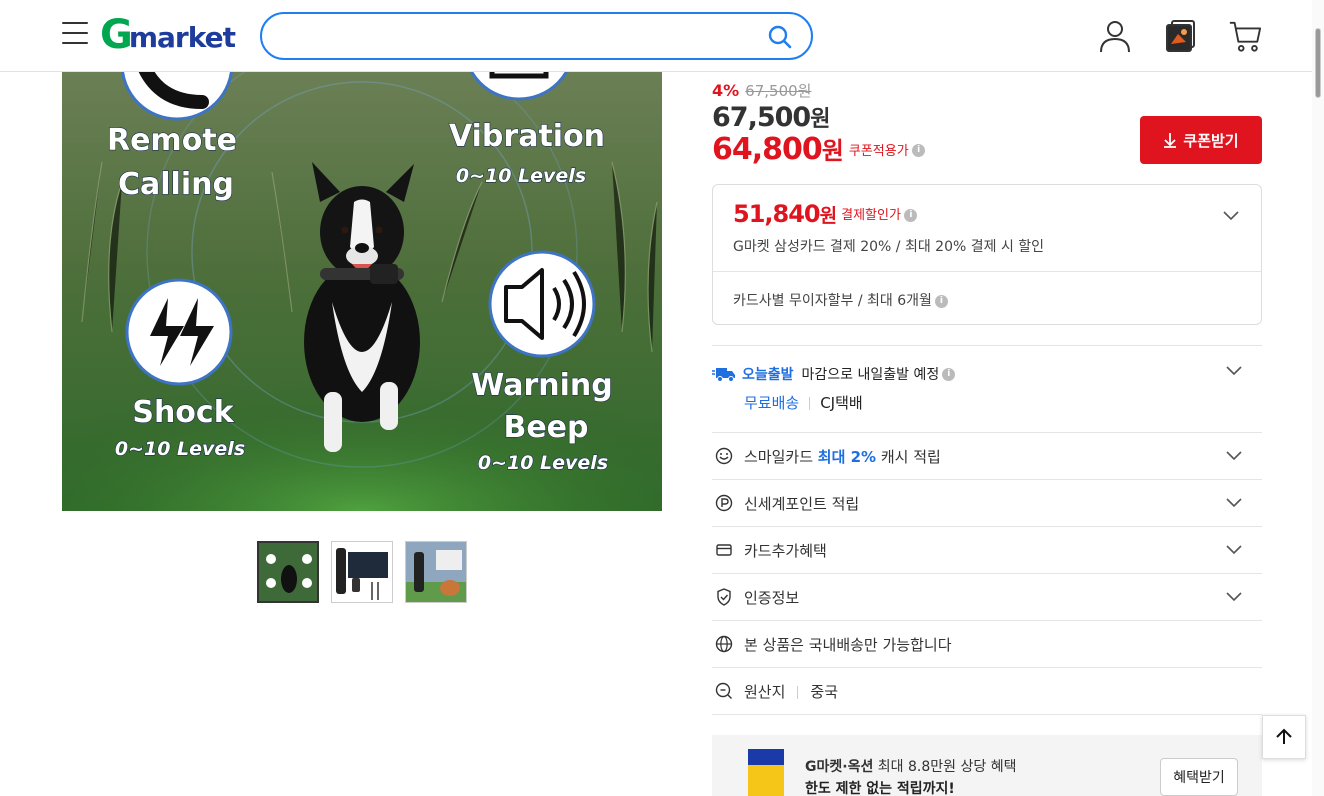  What do you see at coordinates (182, 37) in the screenshot?
I see `logo-text: market` at bounding box center [182, 37].